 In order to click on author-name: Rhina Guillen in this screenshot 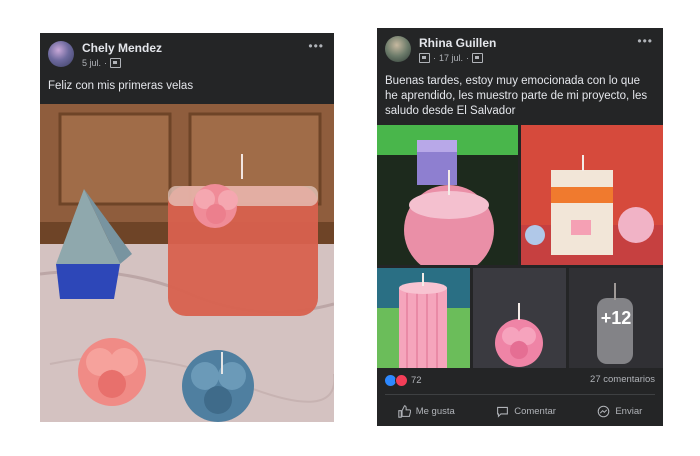, I will do `click(457, 43)`.